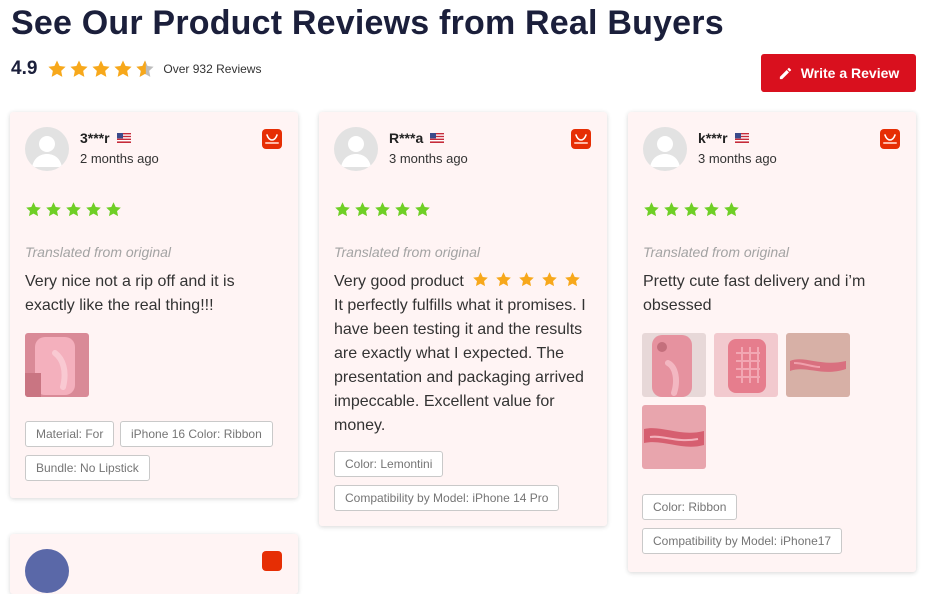 The image size is (940, 594). What do you see at coordinates (785, 73) in the screenshot?
I see `pencil-icon` at bounding box center [785, 73].